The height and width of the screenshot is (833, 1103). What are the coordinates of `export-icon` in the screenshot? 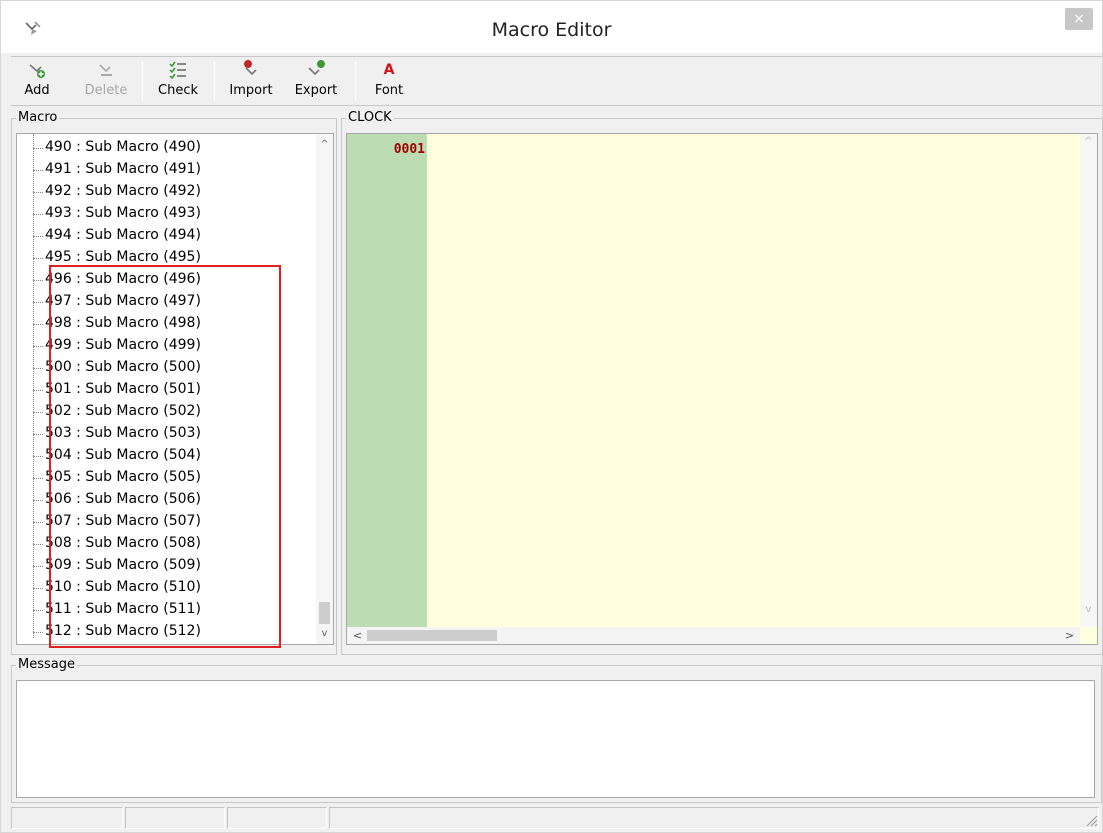 It's located at (316, 68).